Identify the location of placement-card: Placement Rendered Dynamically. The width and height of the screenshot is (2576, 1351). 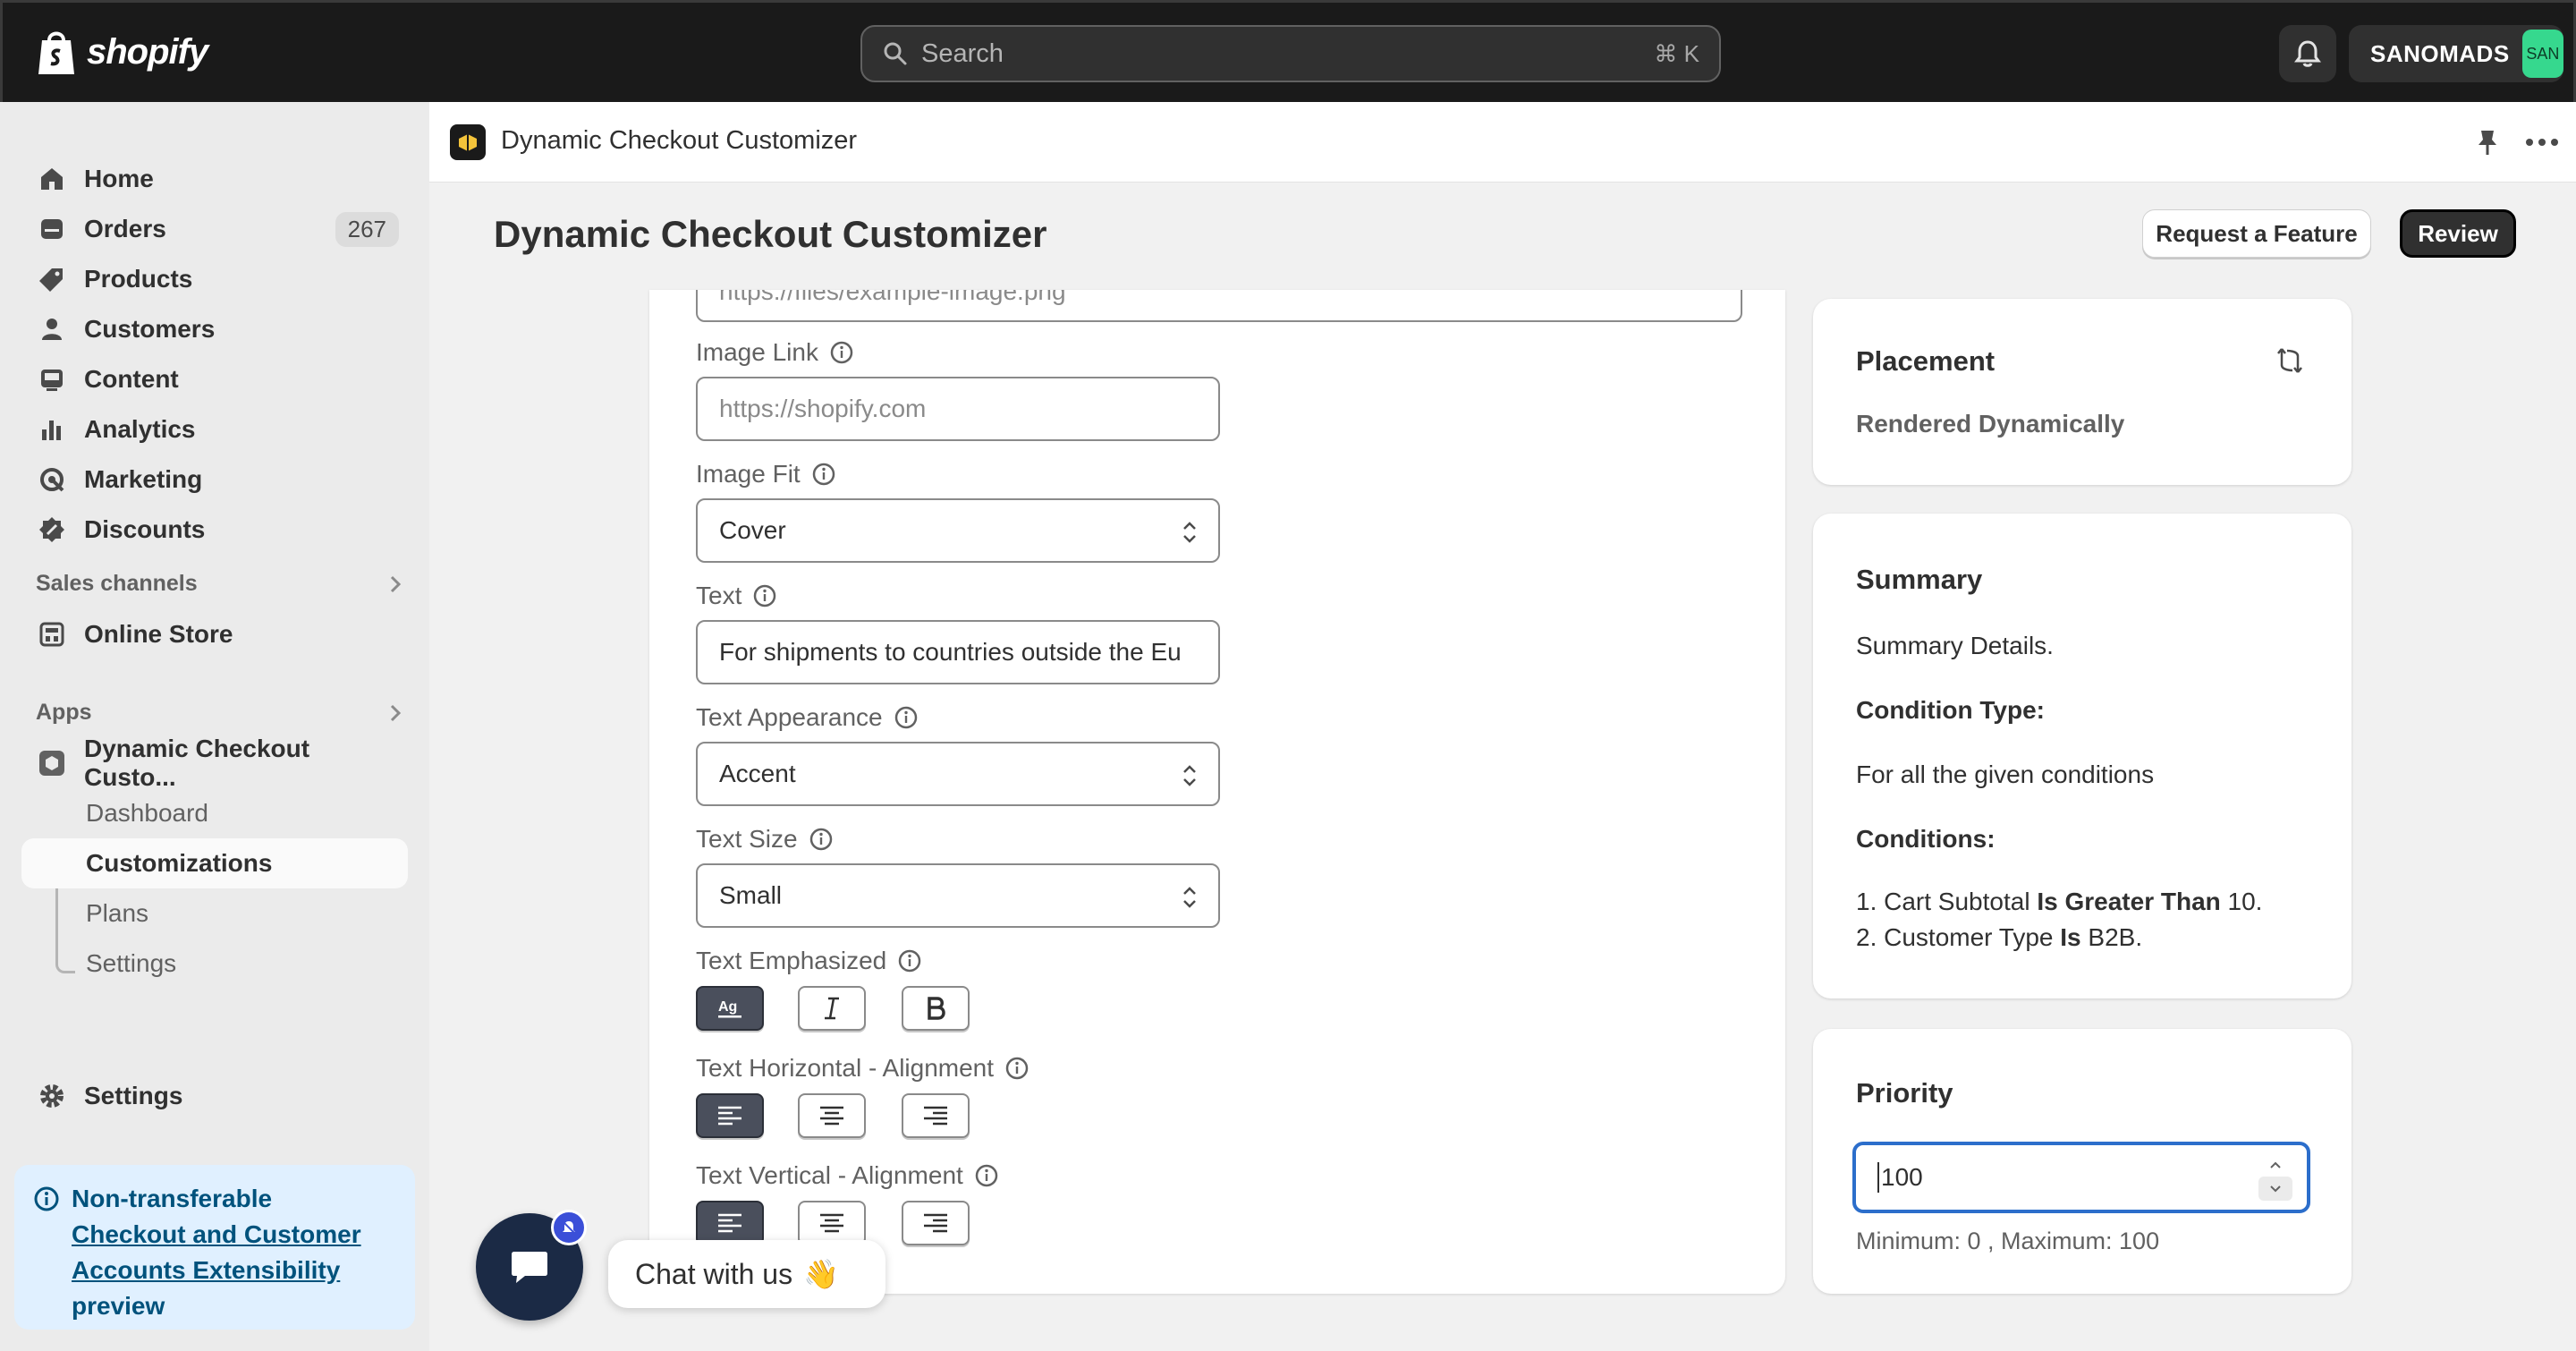
(2082, 392).